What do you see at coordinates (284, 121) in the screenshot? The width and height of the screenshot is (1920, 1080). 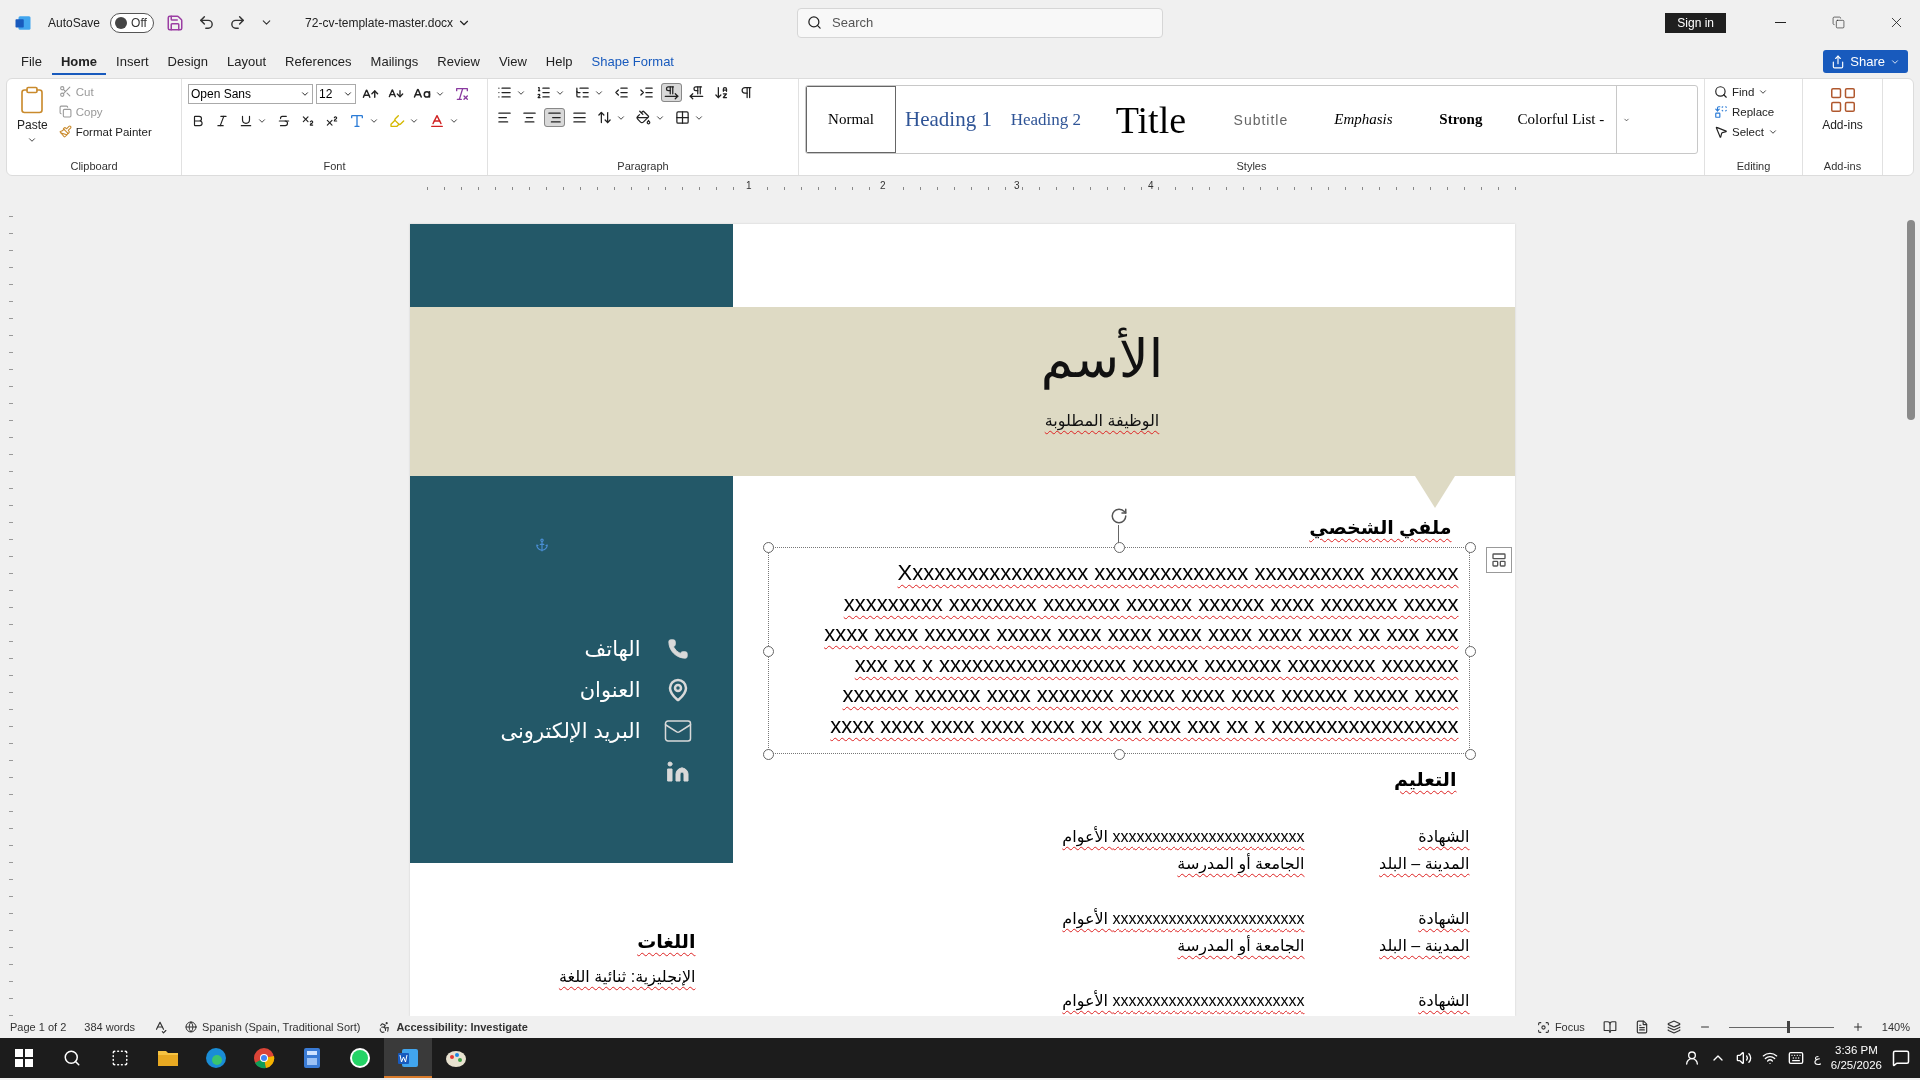 I see `strikethrough-icon` at bounding box center [284, 121].